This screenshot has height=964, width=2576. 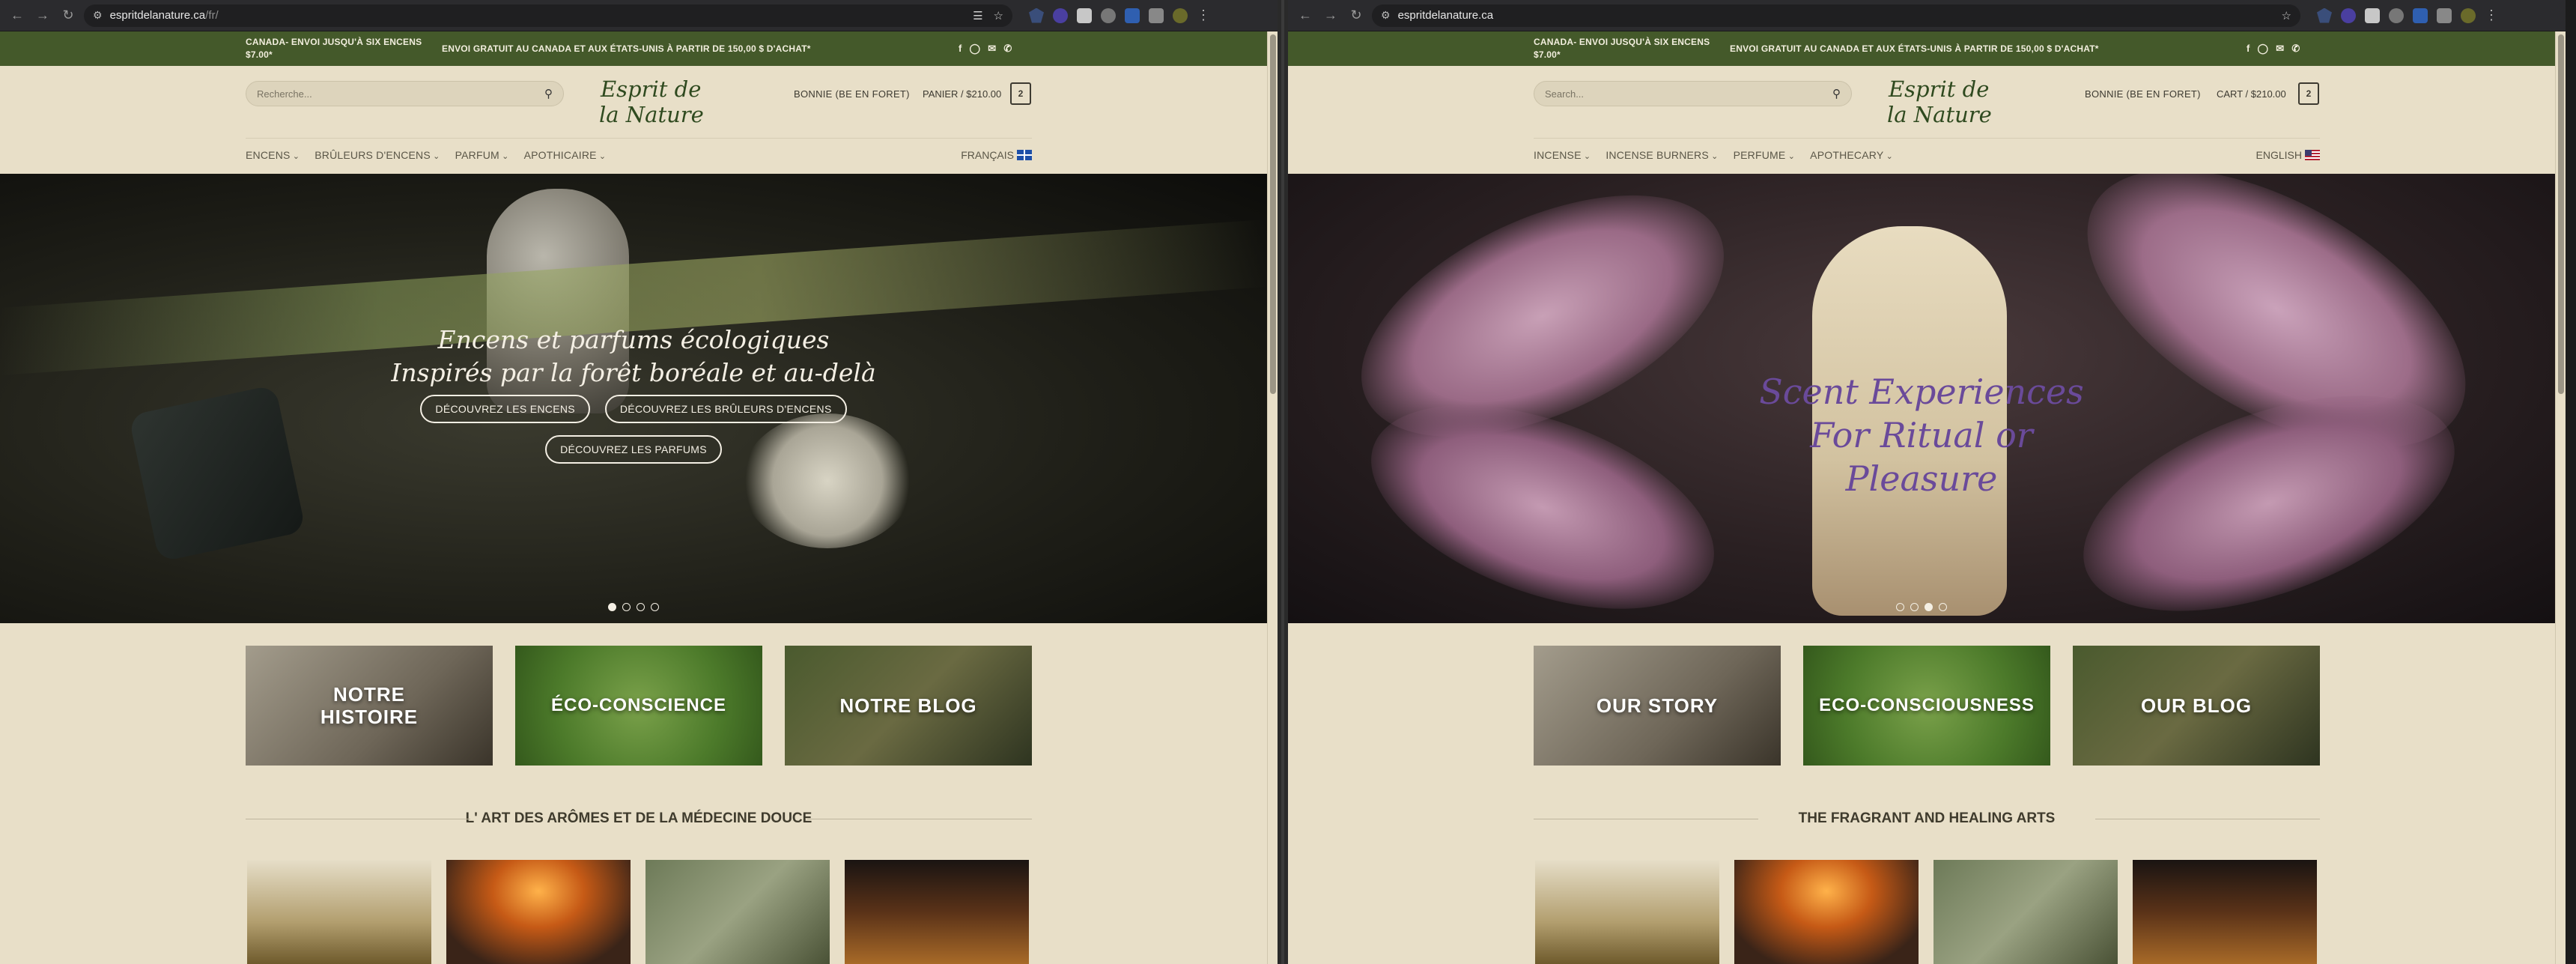 I want to click on nav-item-apothecary: APOTHECARY, so click(x=1851, y=155).